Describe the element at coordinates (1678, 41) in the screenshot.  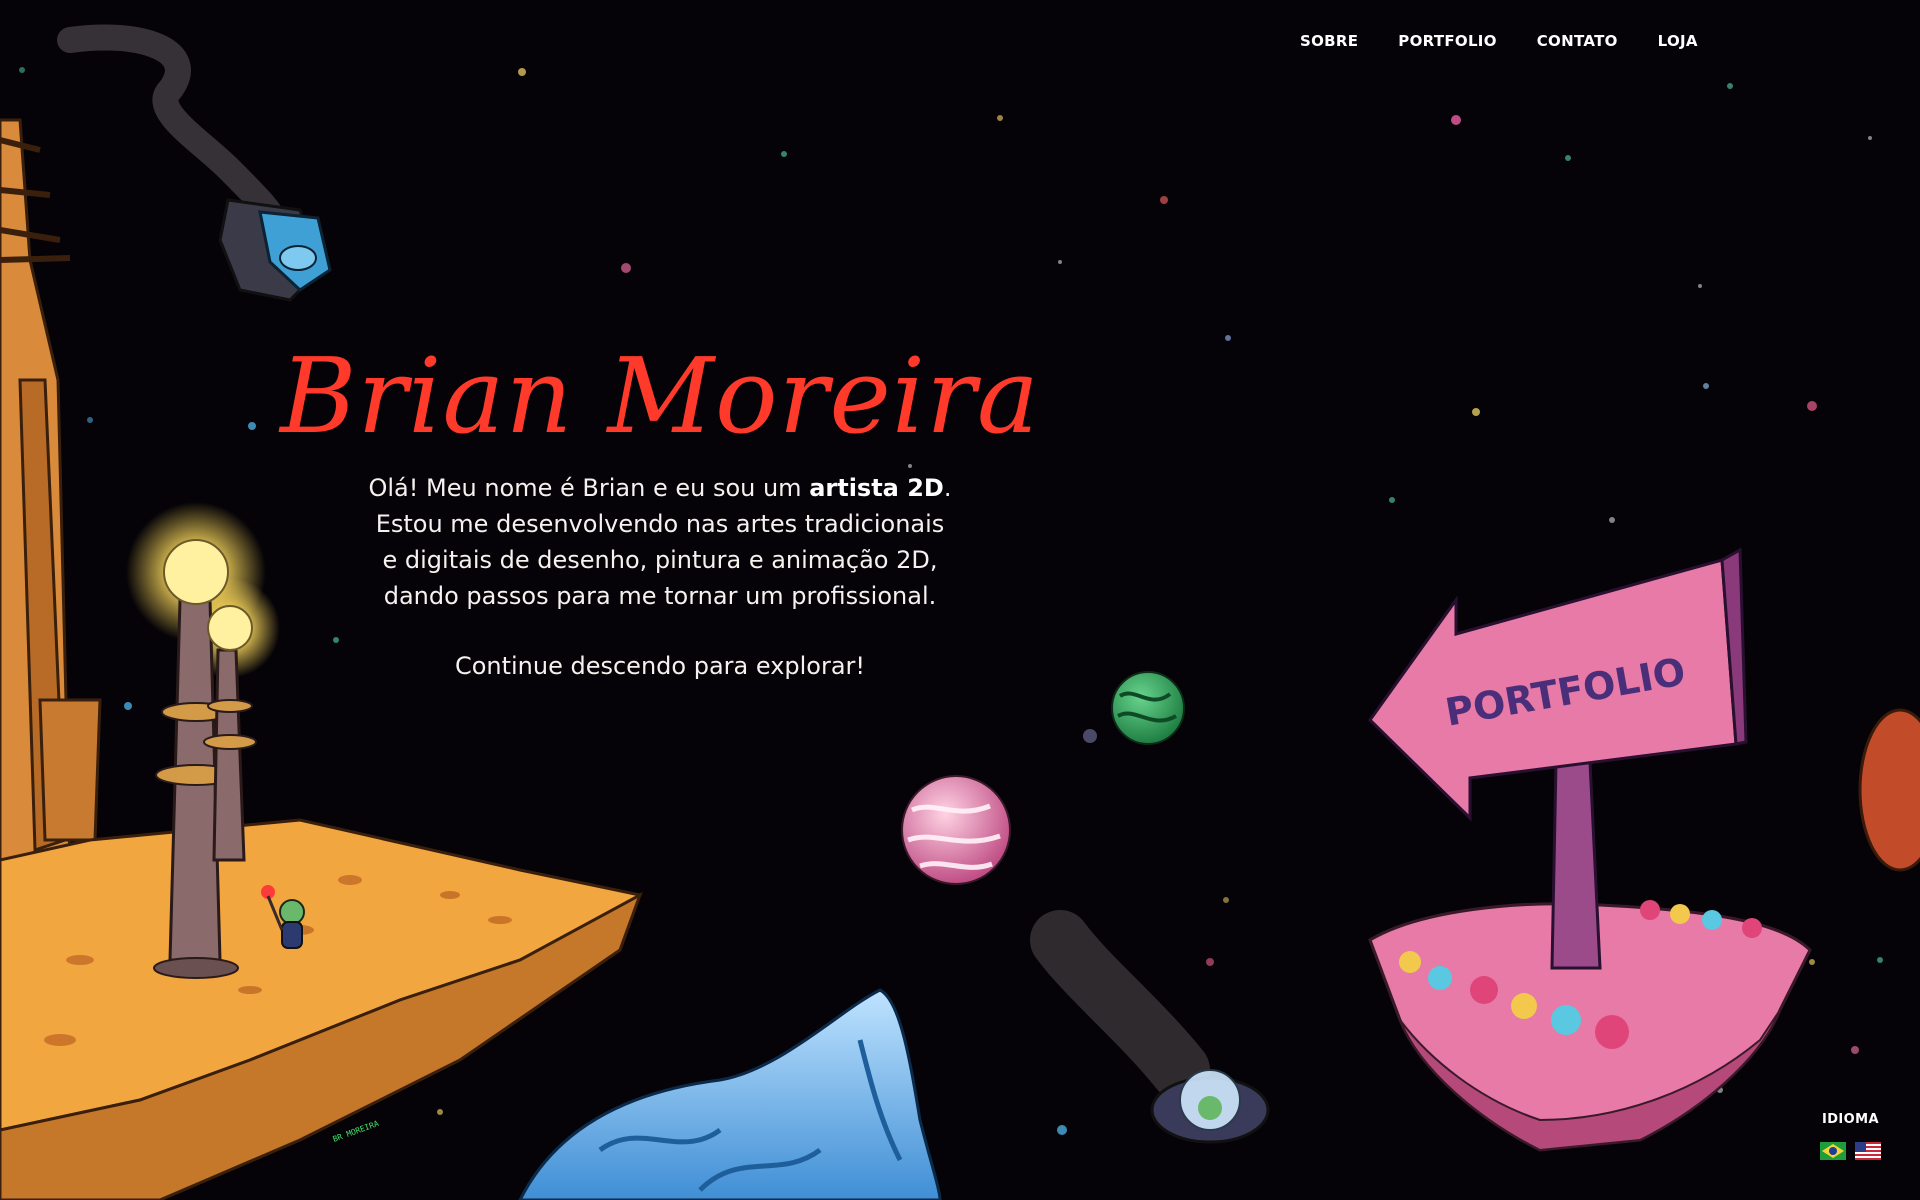
I see `nav-link-loja: LOJA` at that location.